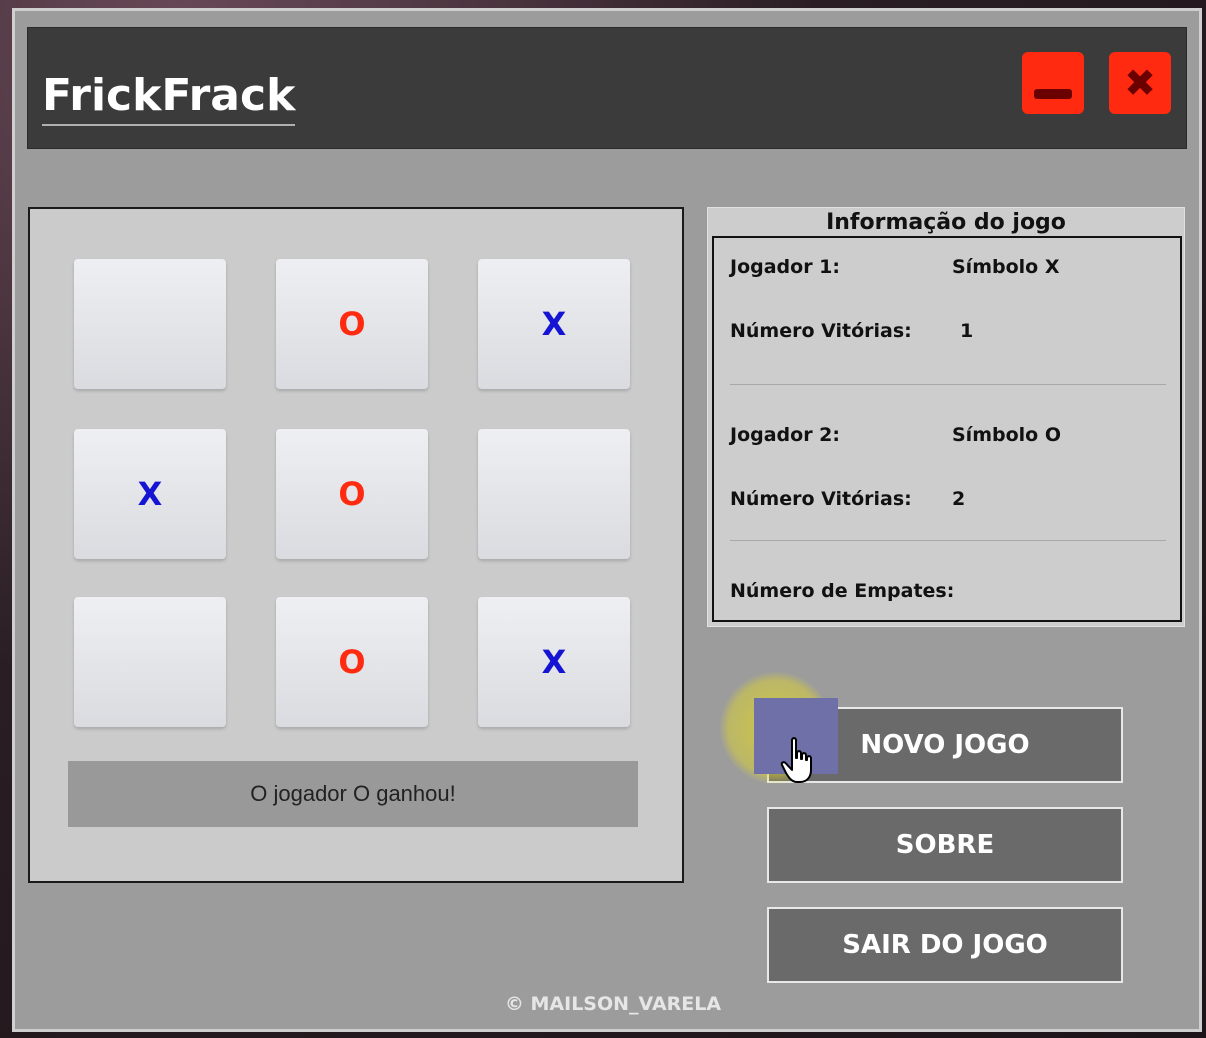 This screenshot has width=1206, height=1038. I want to click on info-heading: Informação do jogo, so click(946, 222).